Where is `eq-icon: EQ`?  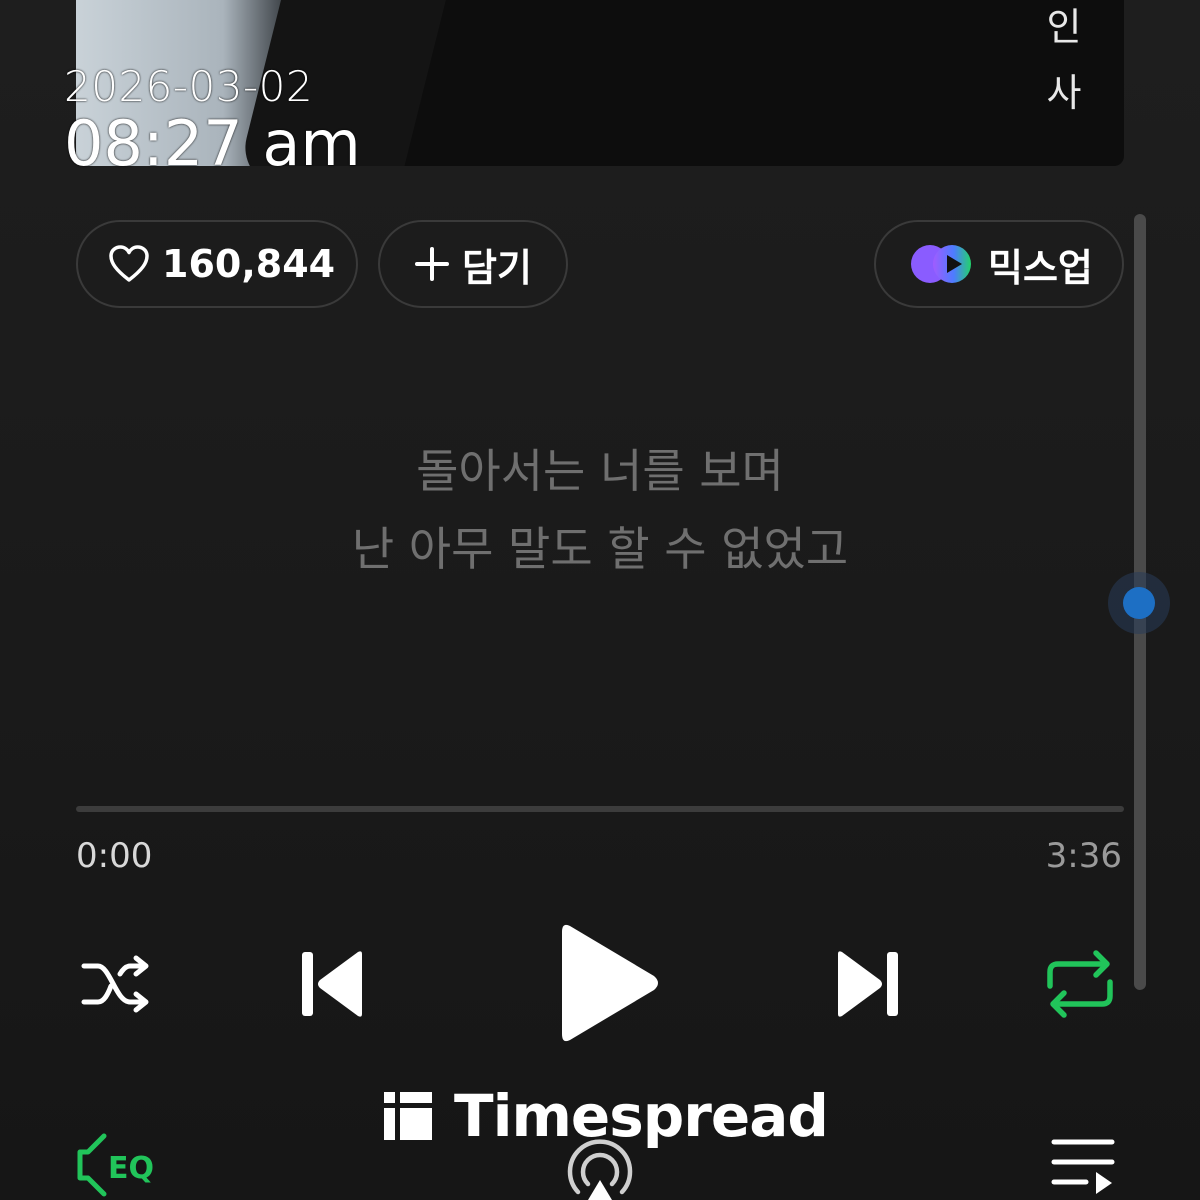 eq-icon: EQ is located at coordinates (120, 1165).